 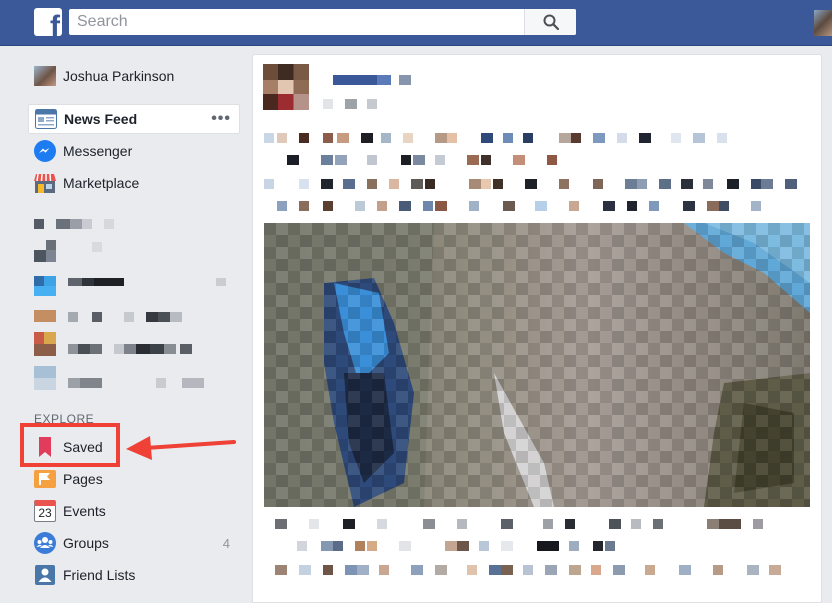 What do you see at coordinates (86, 543) in the screenshot?
I see `sidebar-item-label: Groups` at bounding box center [86, 543].